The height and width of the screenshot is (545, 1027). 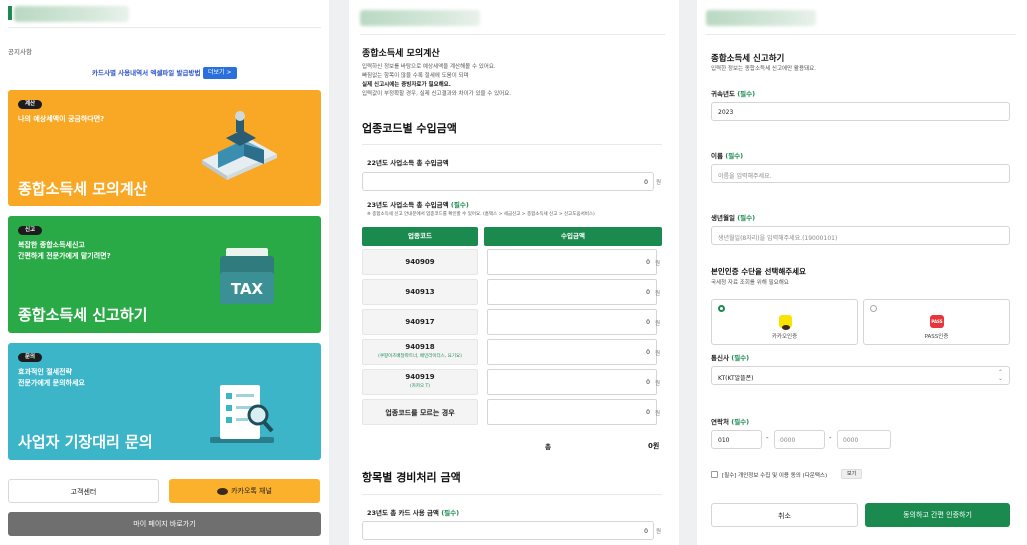 I want to click on kakao-auth-option: 카카오인증, so click(x=784, y=322).